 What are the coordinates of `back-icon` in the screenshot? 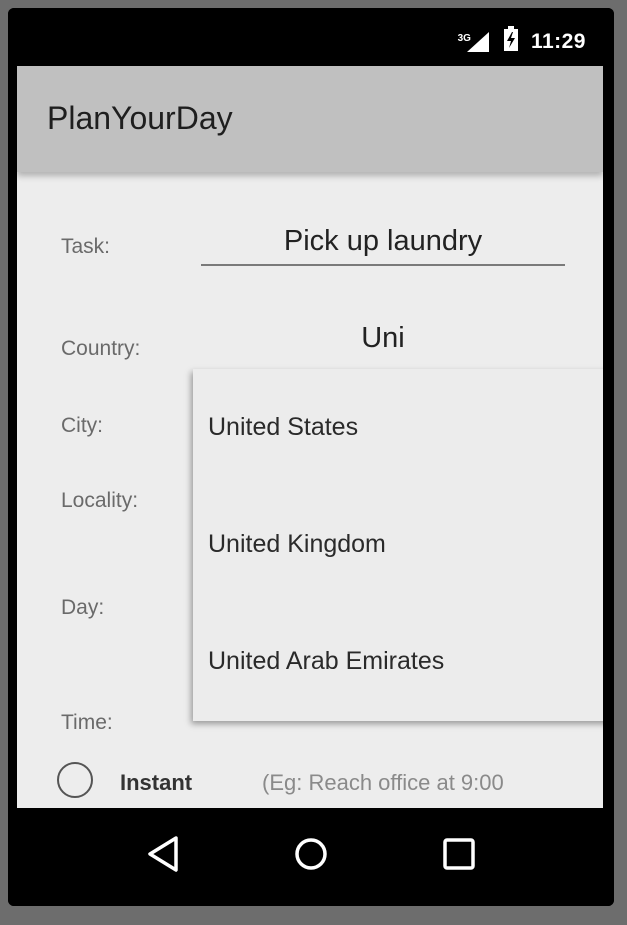 It's located at (164, 856).